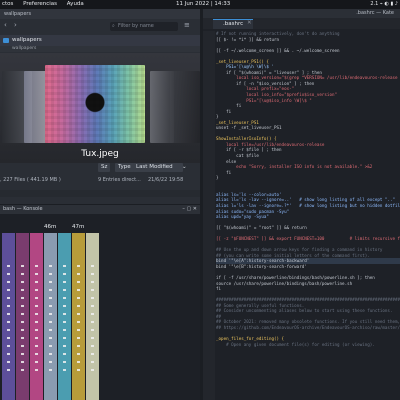 Image resolution: width=400 pixels, height=400 pixels. I want to click on search-placeholder: Filter by name, so click(136, 26).